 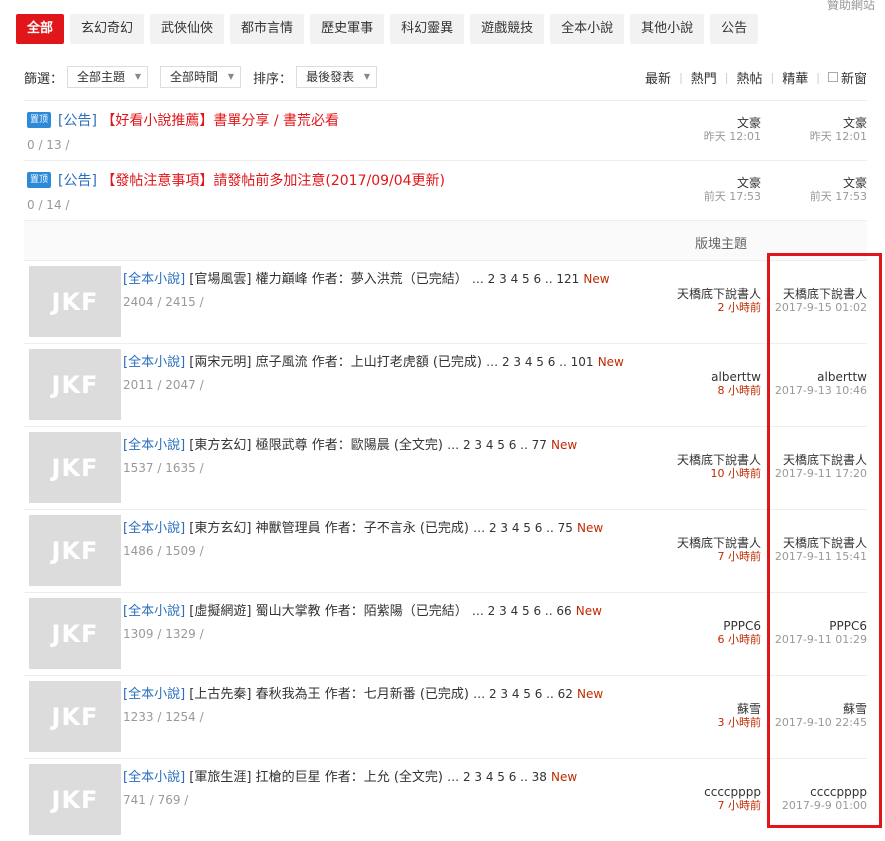 What do you see at coordinates (701, 377) in the screenshot?
I see `author-name: alberttw` at bounding box center [701, 377].